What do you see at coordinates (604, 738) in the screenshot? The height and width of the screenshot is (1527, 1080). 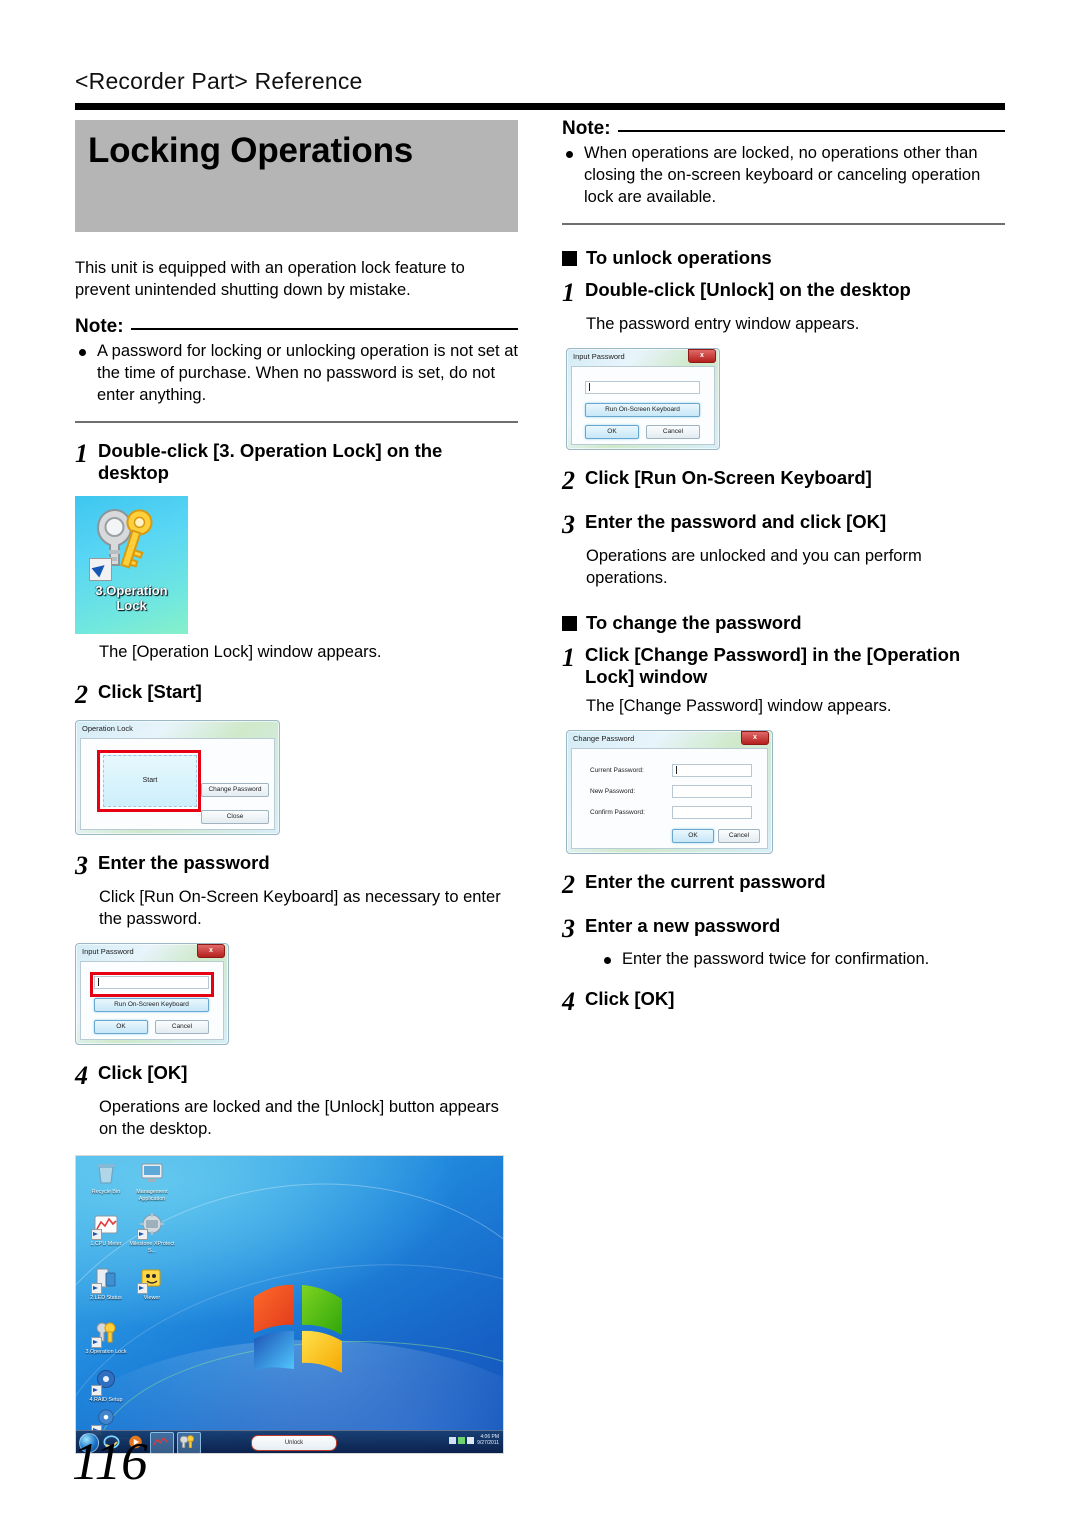 I see `dialog-title: Change Password` at bounding box center [604, 738].